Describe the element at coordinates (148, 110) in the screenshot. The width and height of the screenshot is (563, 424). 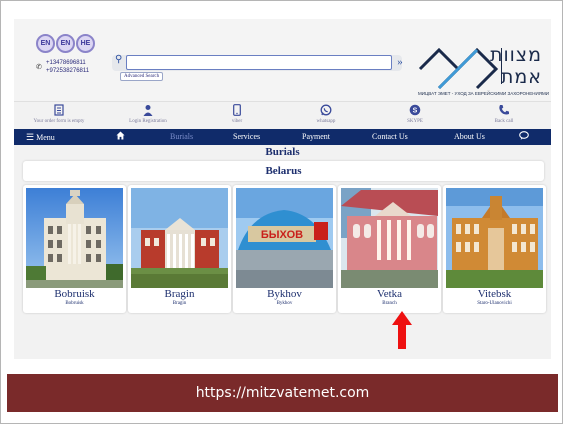
I see `user-icon` at that location.